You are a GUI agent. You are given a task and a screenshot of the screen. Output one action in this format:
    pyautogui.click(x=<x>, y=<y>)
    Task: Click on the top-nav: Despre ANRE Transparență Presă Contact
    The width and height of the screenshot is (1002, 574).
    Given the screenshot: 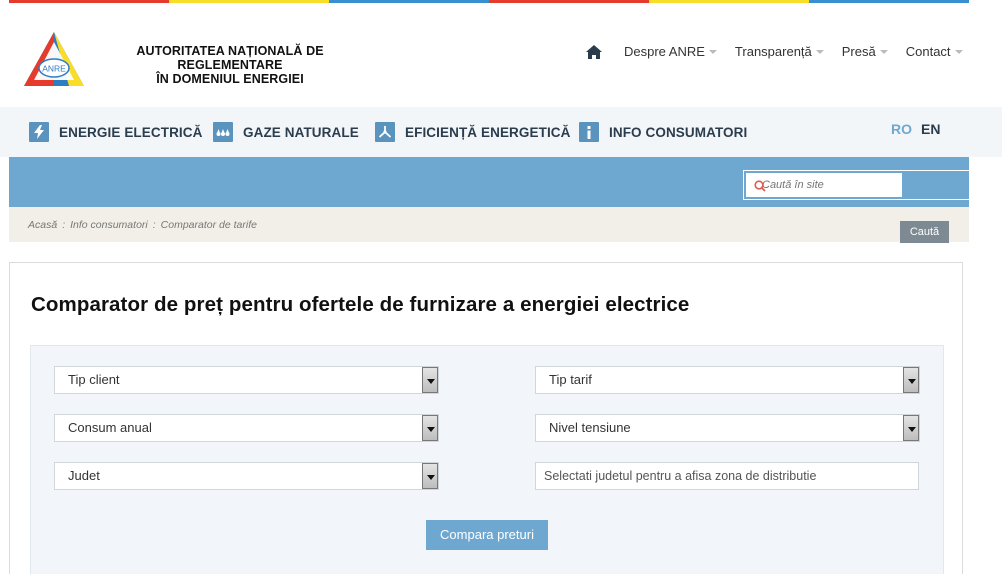 What is the action you would take?
    pyautogui.click(x=774, y=51)
    